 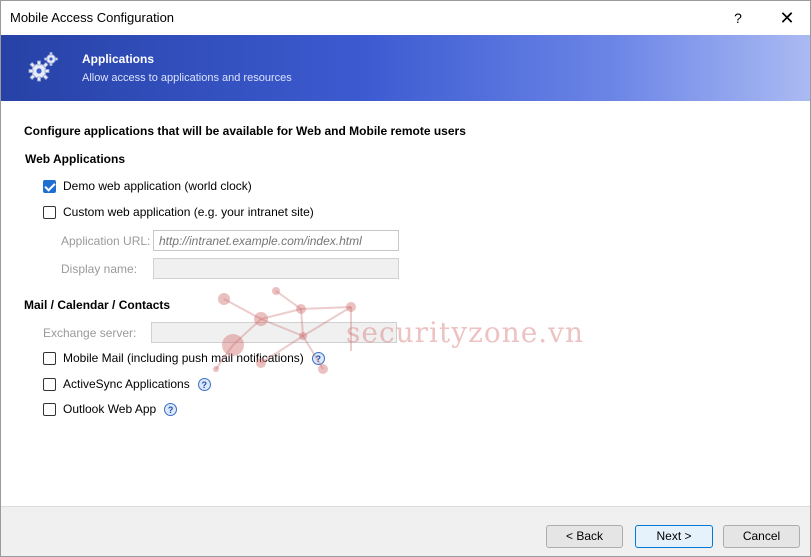 What do you see at coordinates (97, 305) in the screenshot?
I see `mail-section-label: Mail / Calendar / Contacts` at bounding box center [97, 305].